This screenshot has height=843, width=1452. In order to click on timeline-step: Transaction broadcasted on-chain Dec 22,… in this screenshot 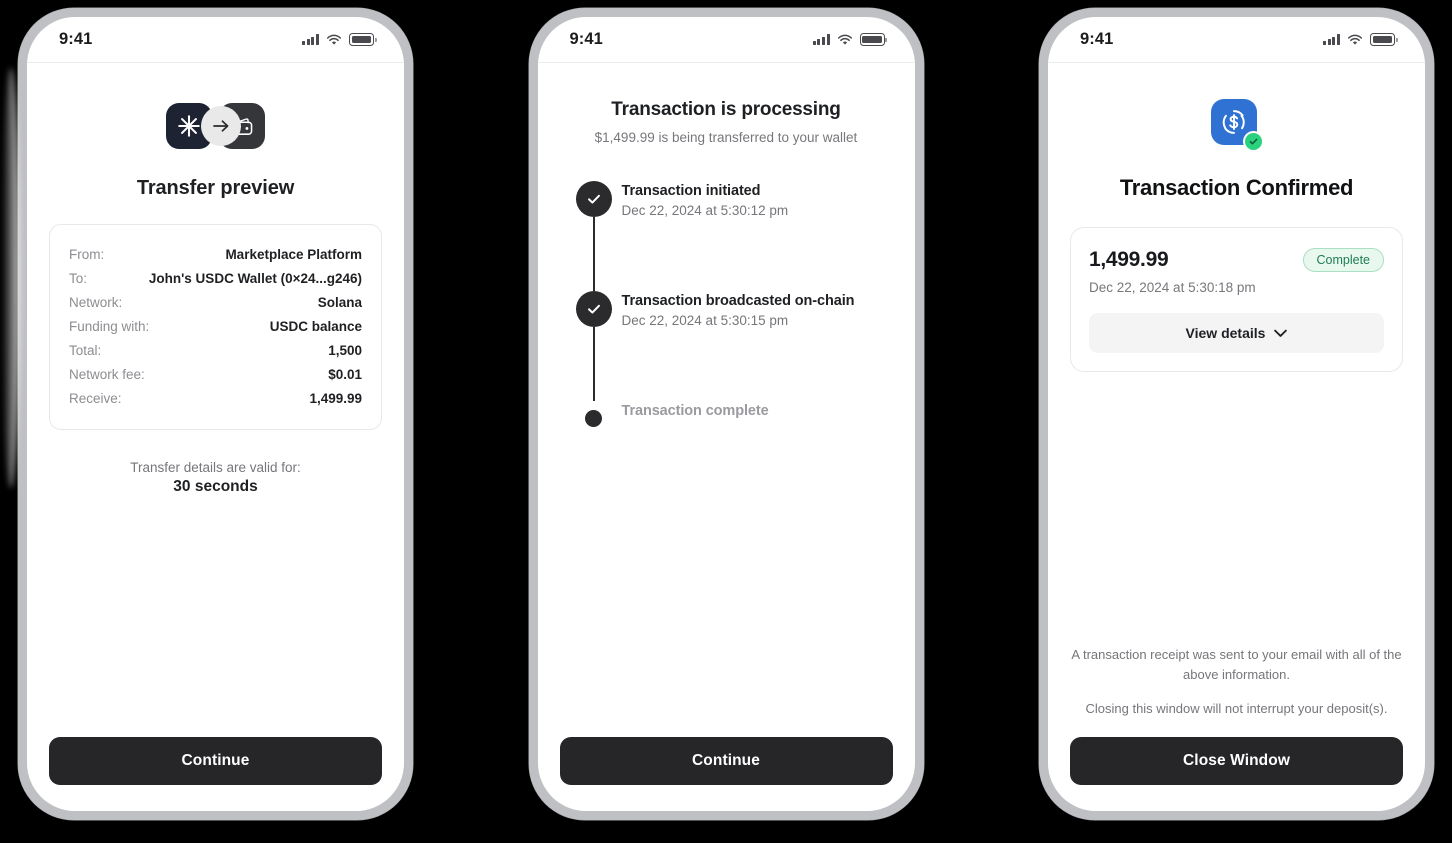, I will do `click(729, 346)`.